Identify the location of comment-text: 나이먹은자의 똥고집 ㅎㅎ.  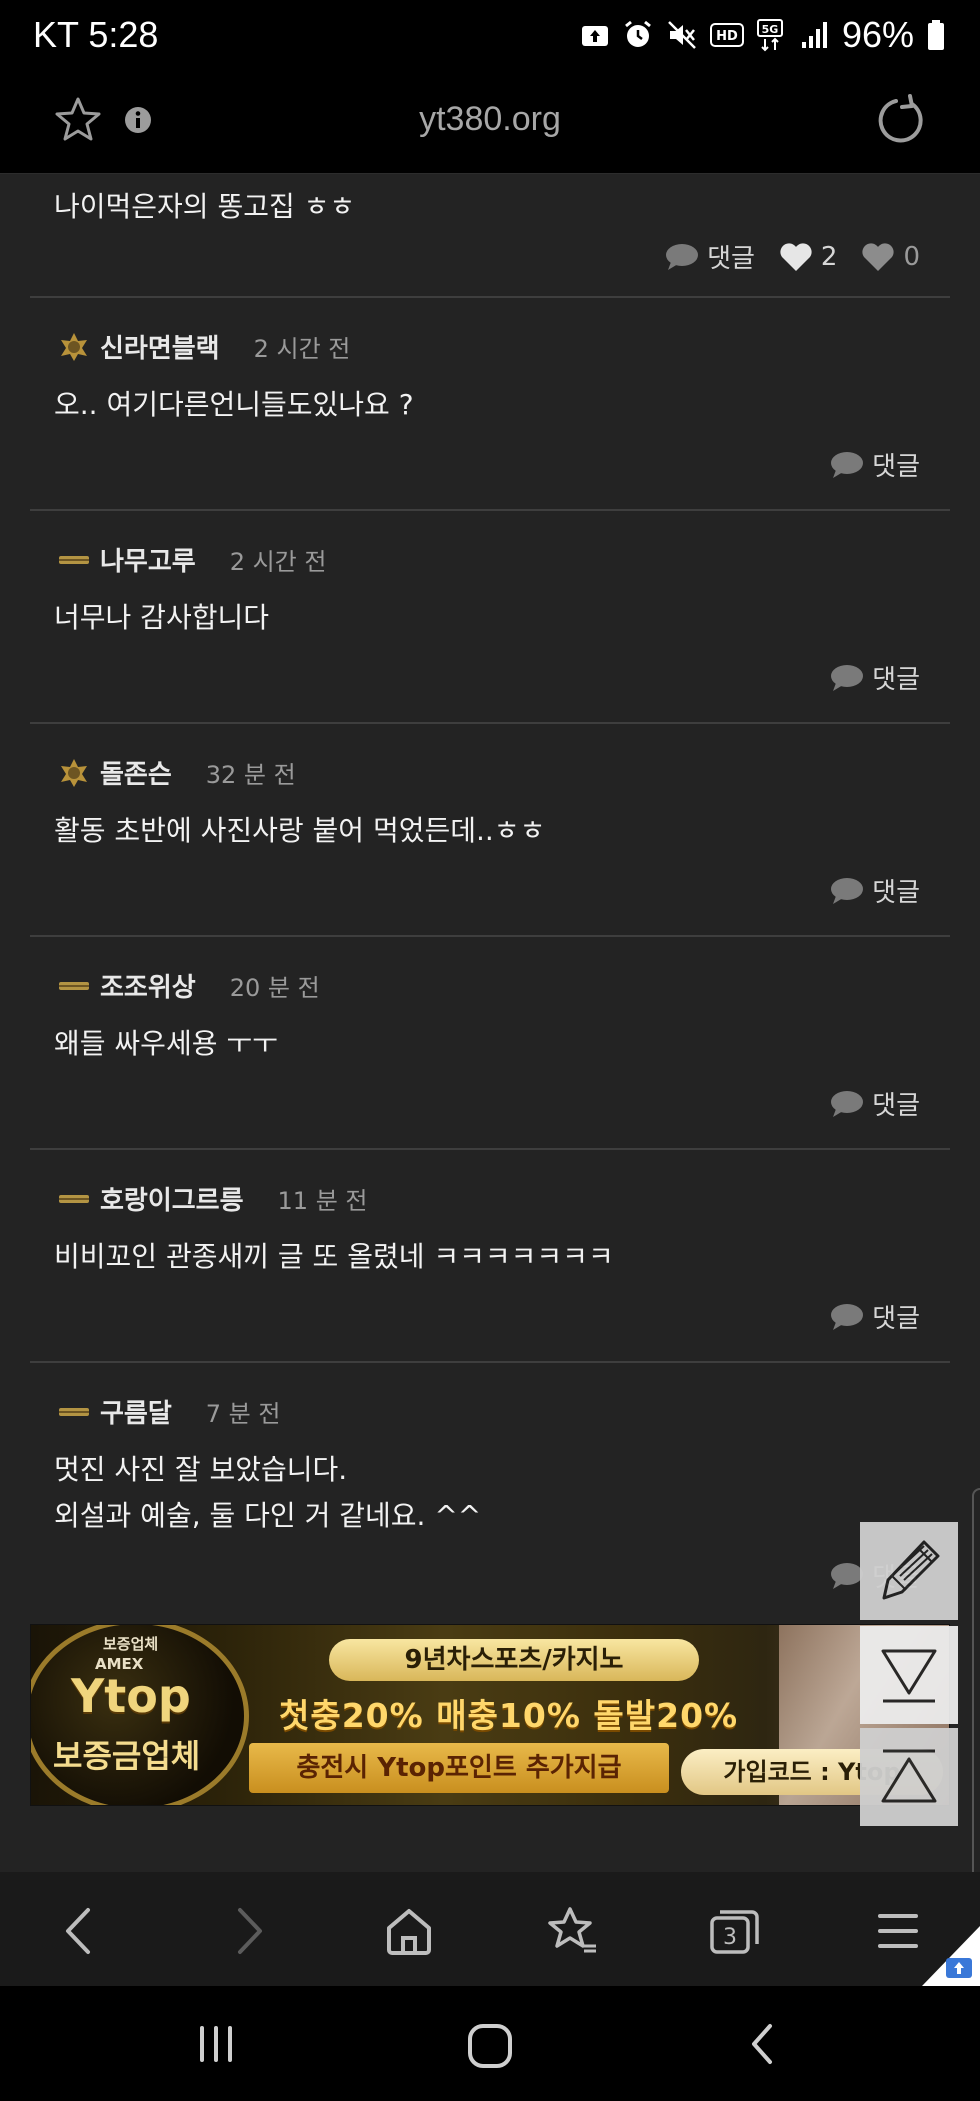
(205, 206).